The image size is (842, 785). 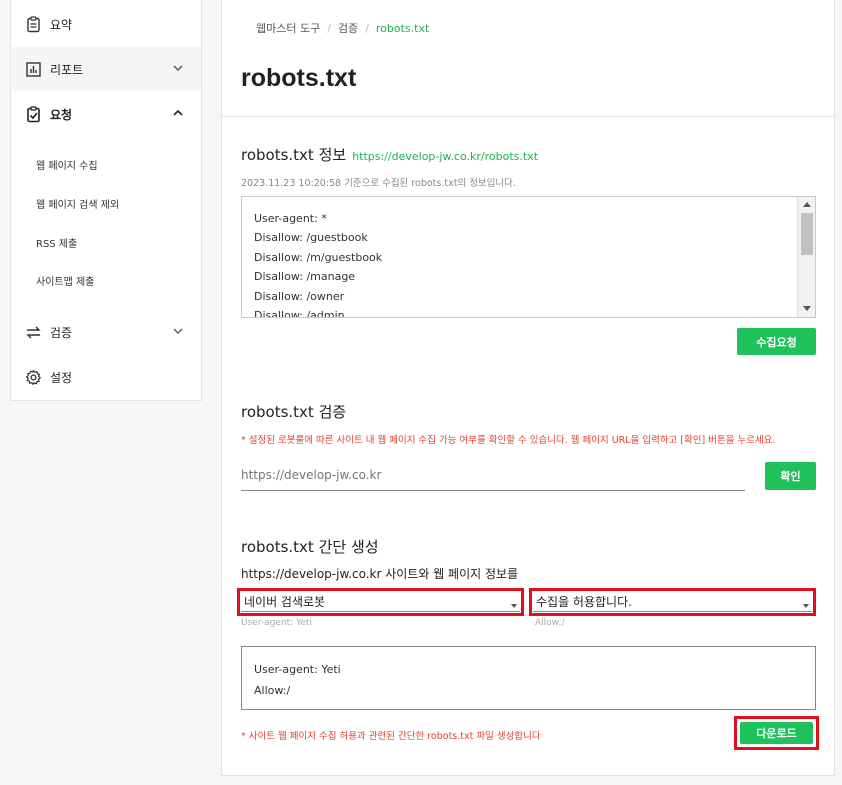 I want to click on robots-scrollbar, so click(x=806, y=257).